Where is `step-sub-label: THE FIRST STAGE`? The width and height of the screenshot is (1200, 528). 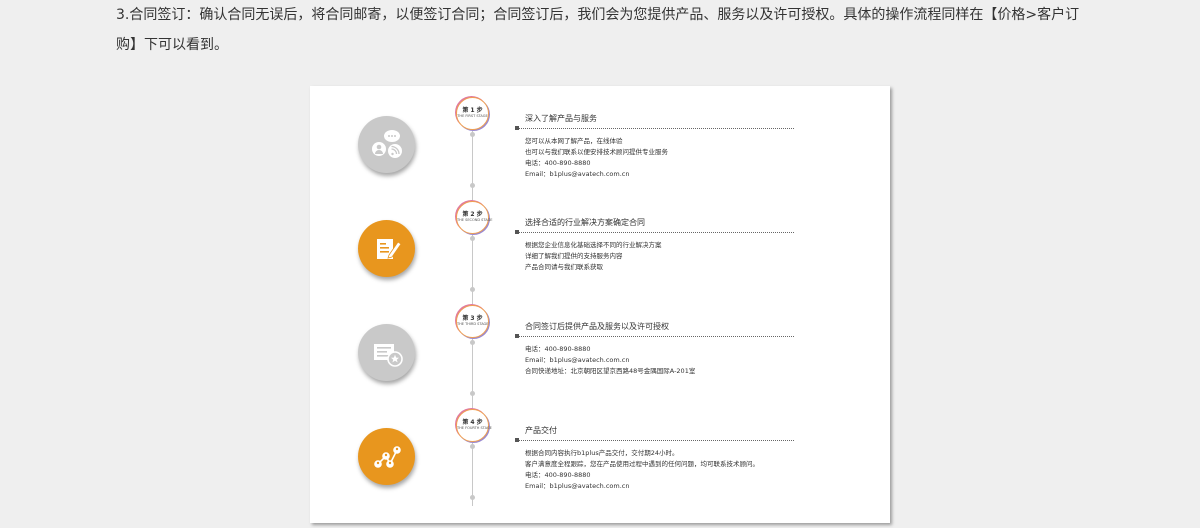 step-sub-label: THE FIRST STAGE is located at coordinates (472, 116).